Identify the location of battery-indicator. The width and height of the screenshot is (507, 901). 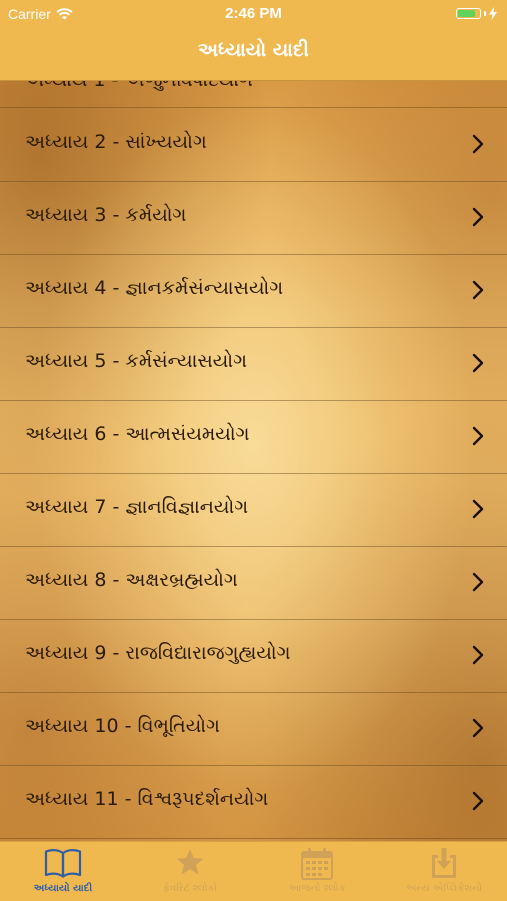
(476, 13).